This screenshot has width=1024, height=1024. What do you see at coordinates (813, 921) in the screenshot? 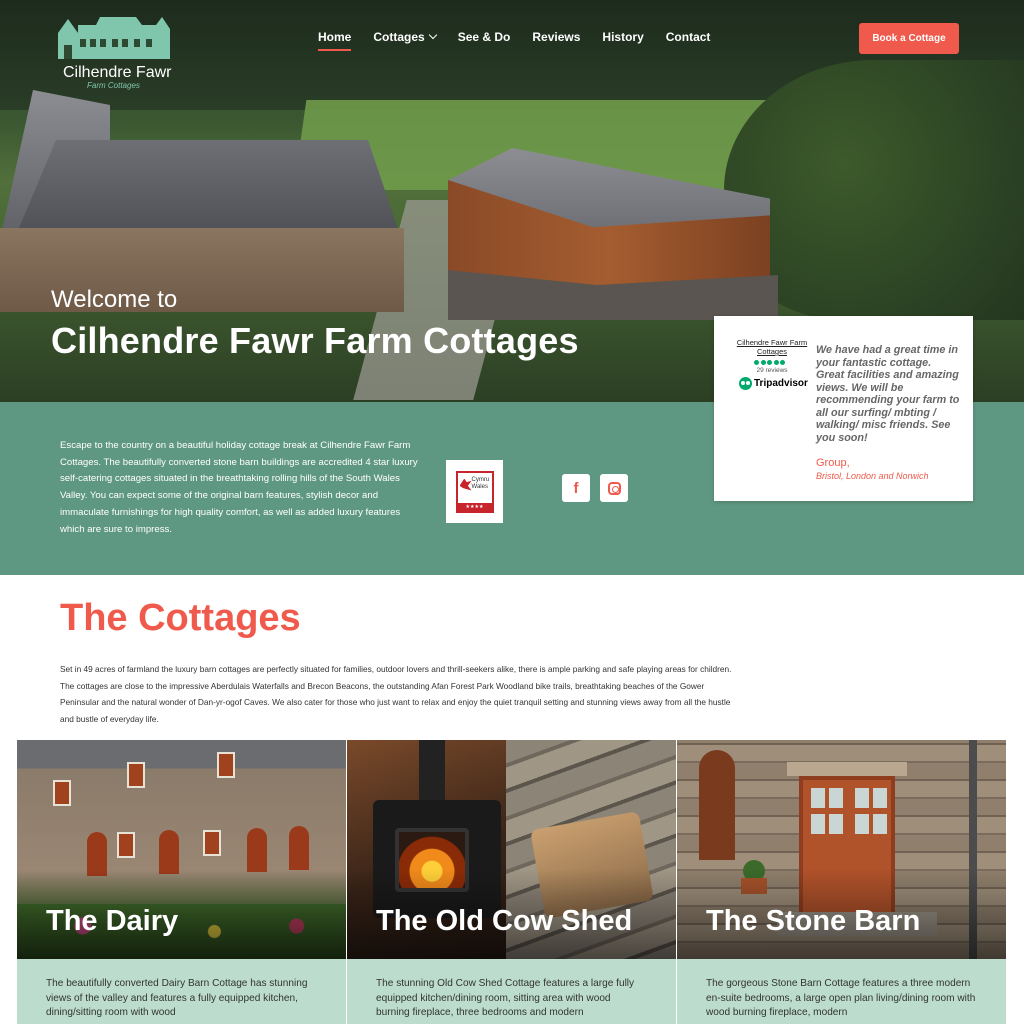
I see `cottage-title: The Stone Barn` at bounding box center [813, 921].